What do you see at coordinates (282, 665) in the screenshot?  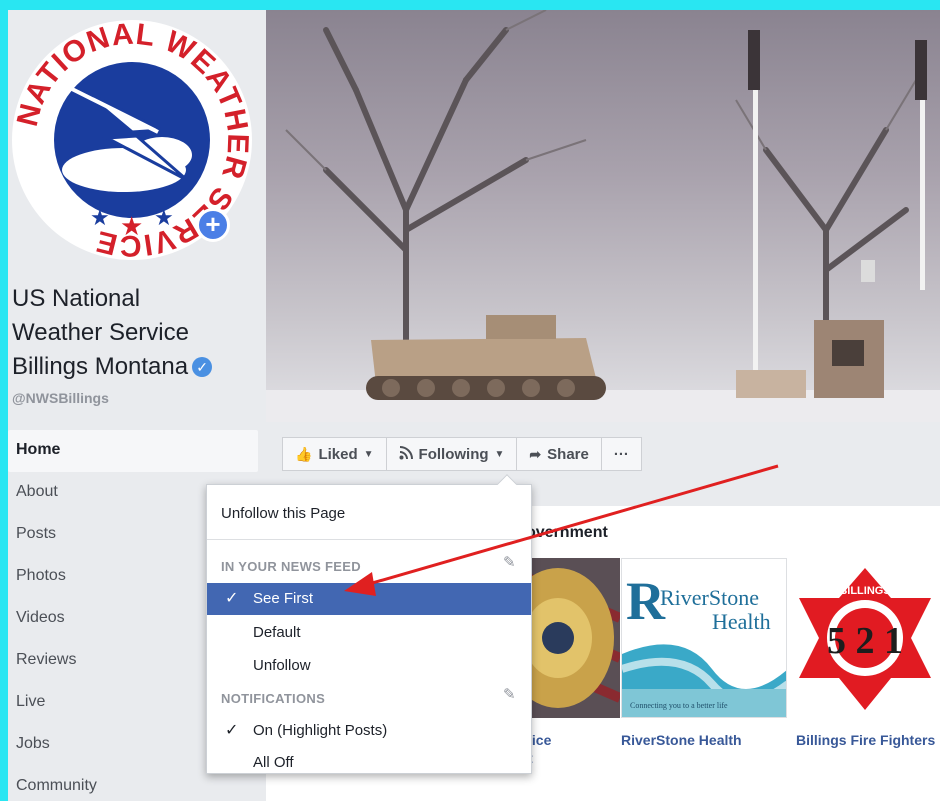 I see `unfollow-label: Unfollow` at bounding box center [282, 665].